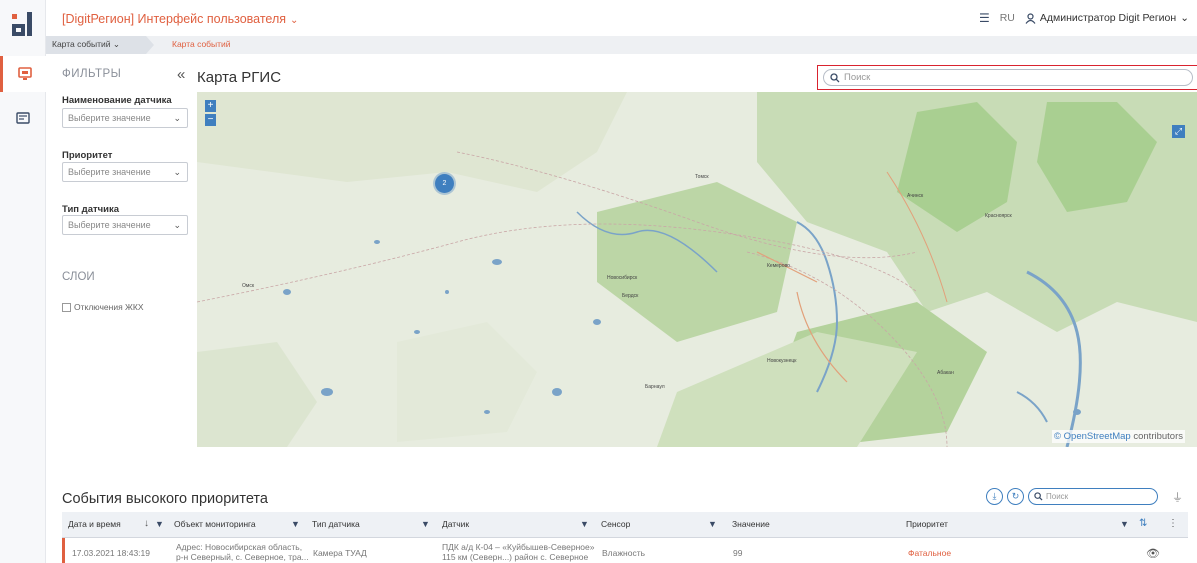 This screenshot has width=1197, height=563. I want to click on zoom-out-button: −, so click(210, 120).